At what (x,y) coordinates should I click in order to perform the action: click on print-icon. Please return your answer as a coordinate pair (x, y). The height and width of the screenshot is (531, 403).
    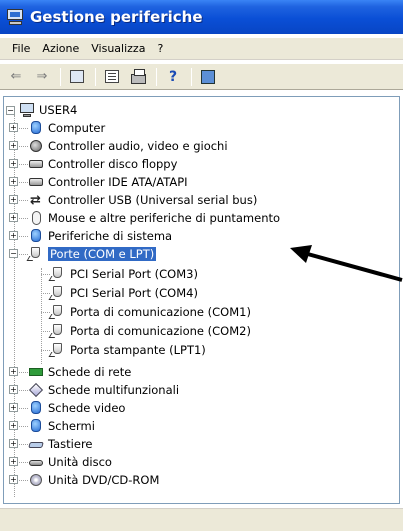
    Looking at the image, I should click on (138, 77).